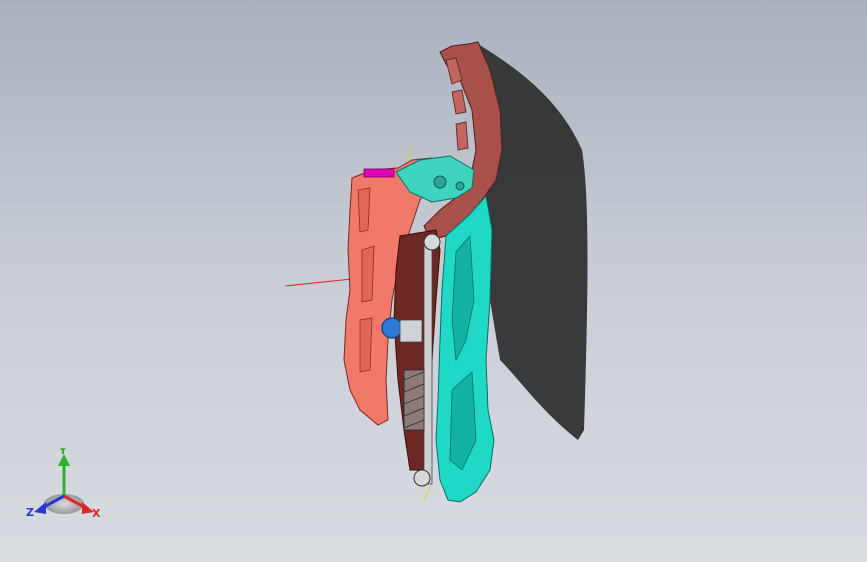 The height and width of the screenshot is (562, 867). Describe the element at coordinates (428, 364) in the screenshot. I see `adjuster-shaft` at that location.